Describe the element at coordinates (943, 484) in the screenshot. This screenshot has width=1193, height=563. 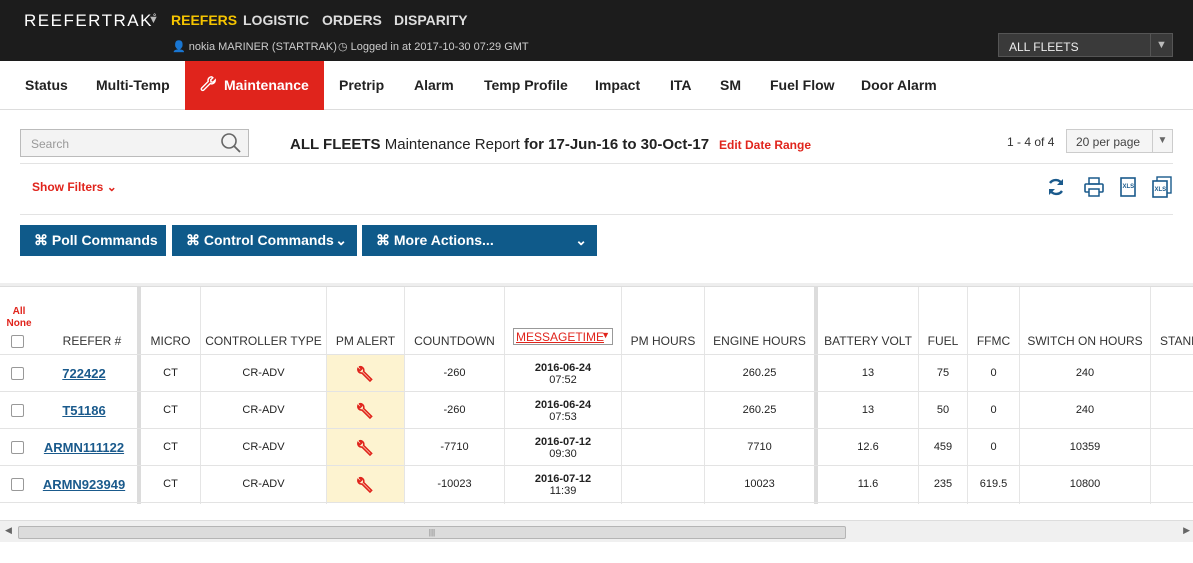
I see `fuel-cell: 235` at that location.